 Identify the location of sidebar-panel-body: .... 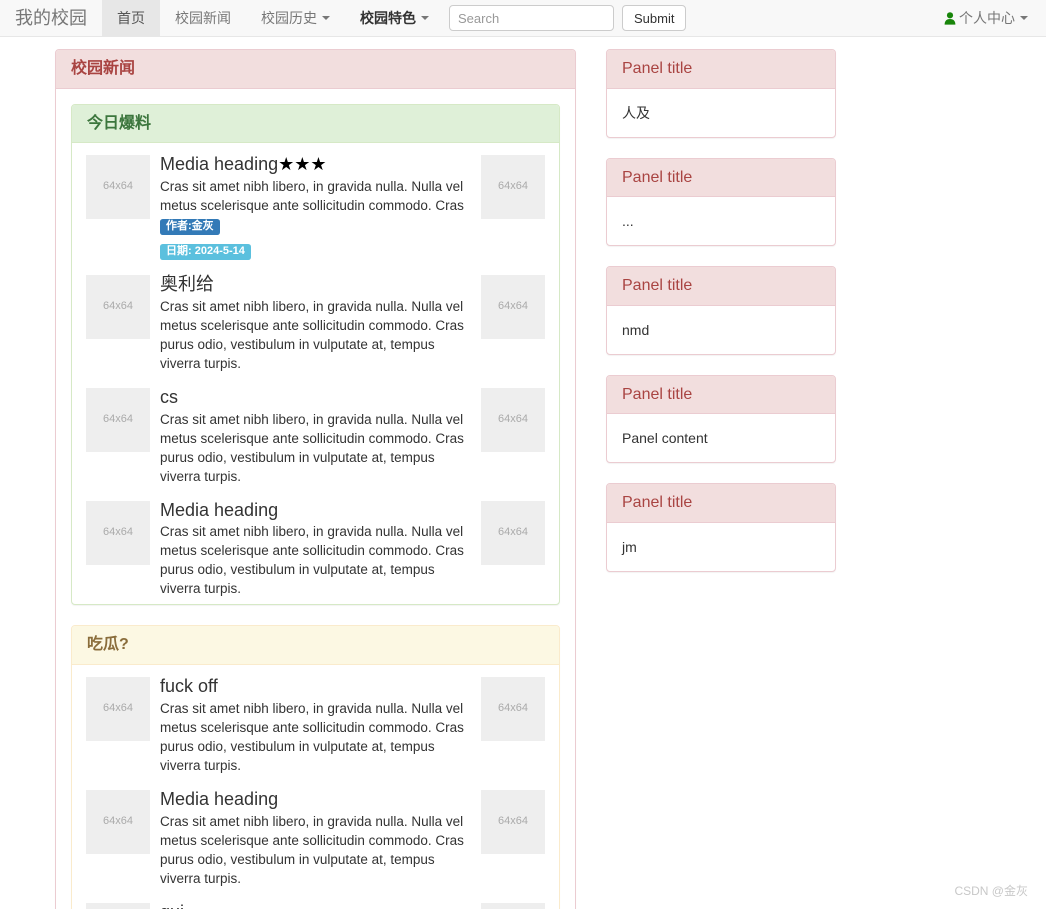
(628, 221).